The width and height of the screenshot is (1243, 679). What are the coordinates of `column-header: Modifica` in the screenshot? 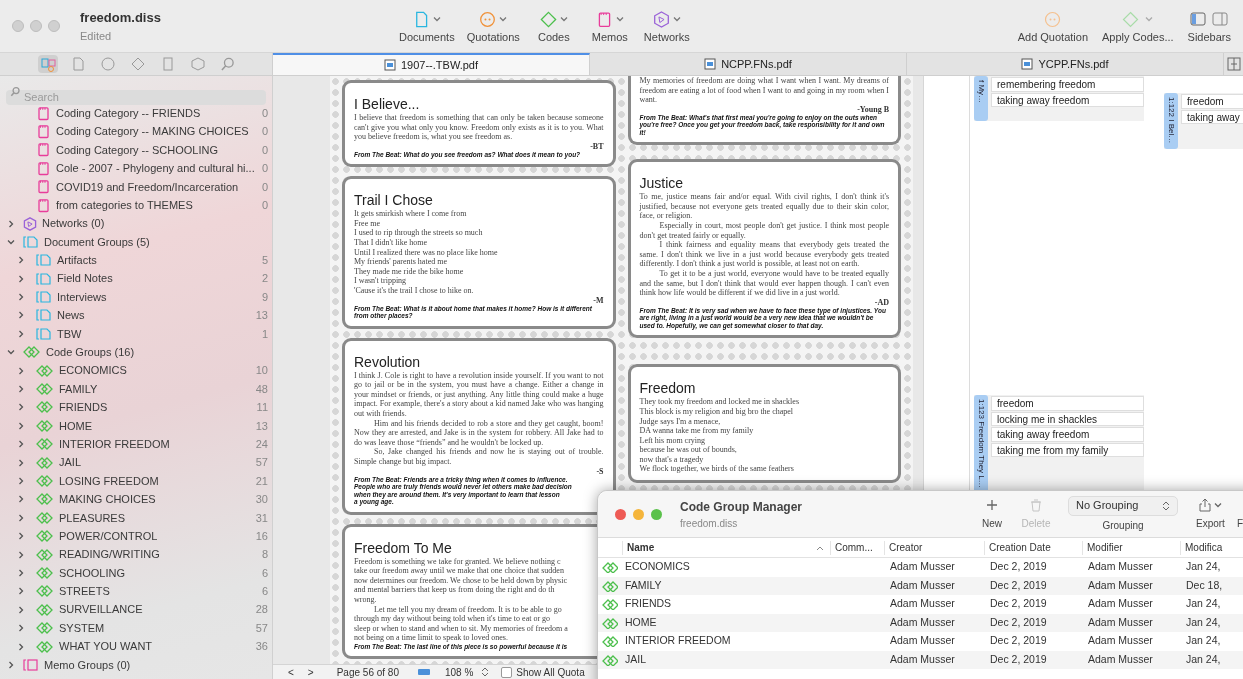 It's located at (1211, 547).